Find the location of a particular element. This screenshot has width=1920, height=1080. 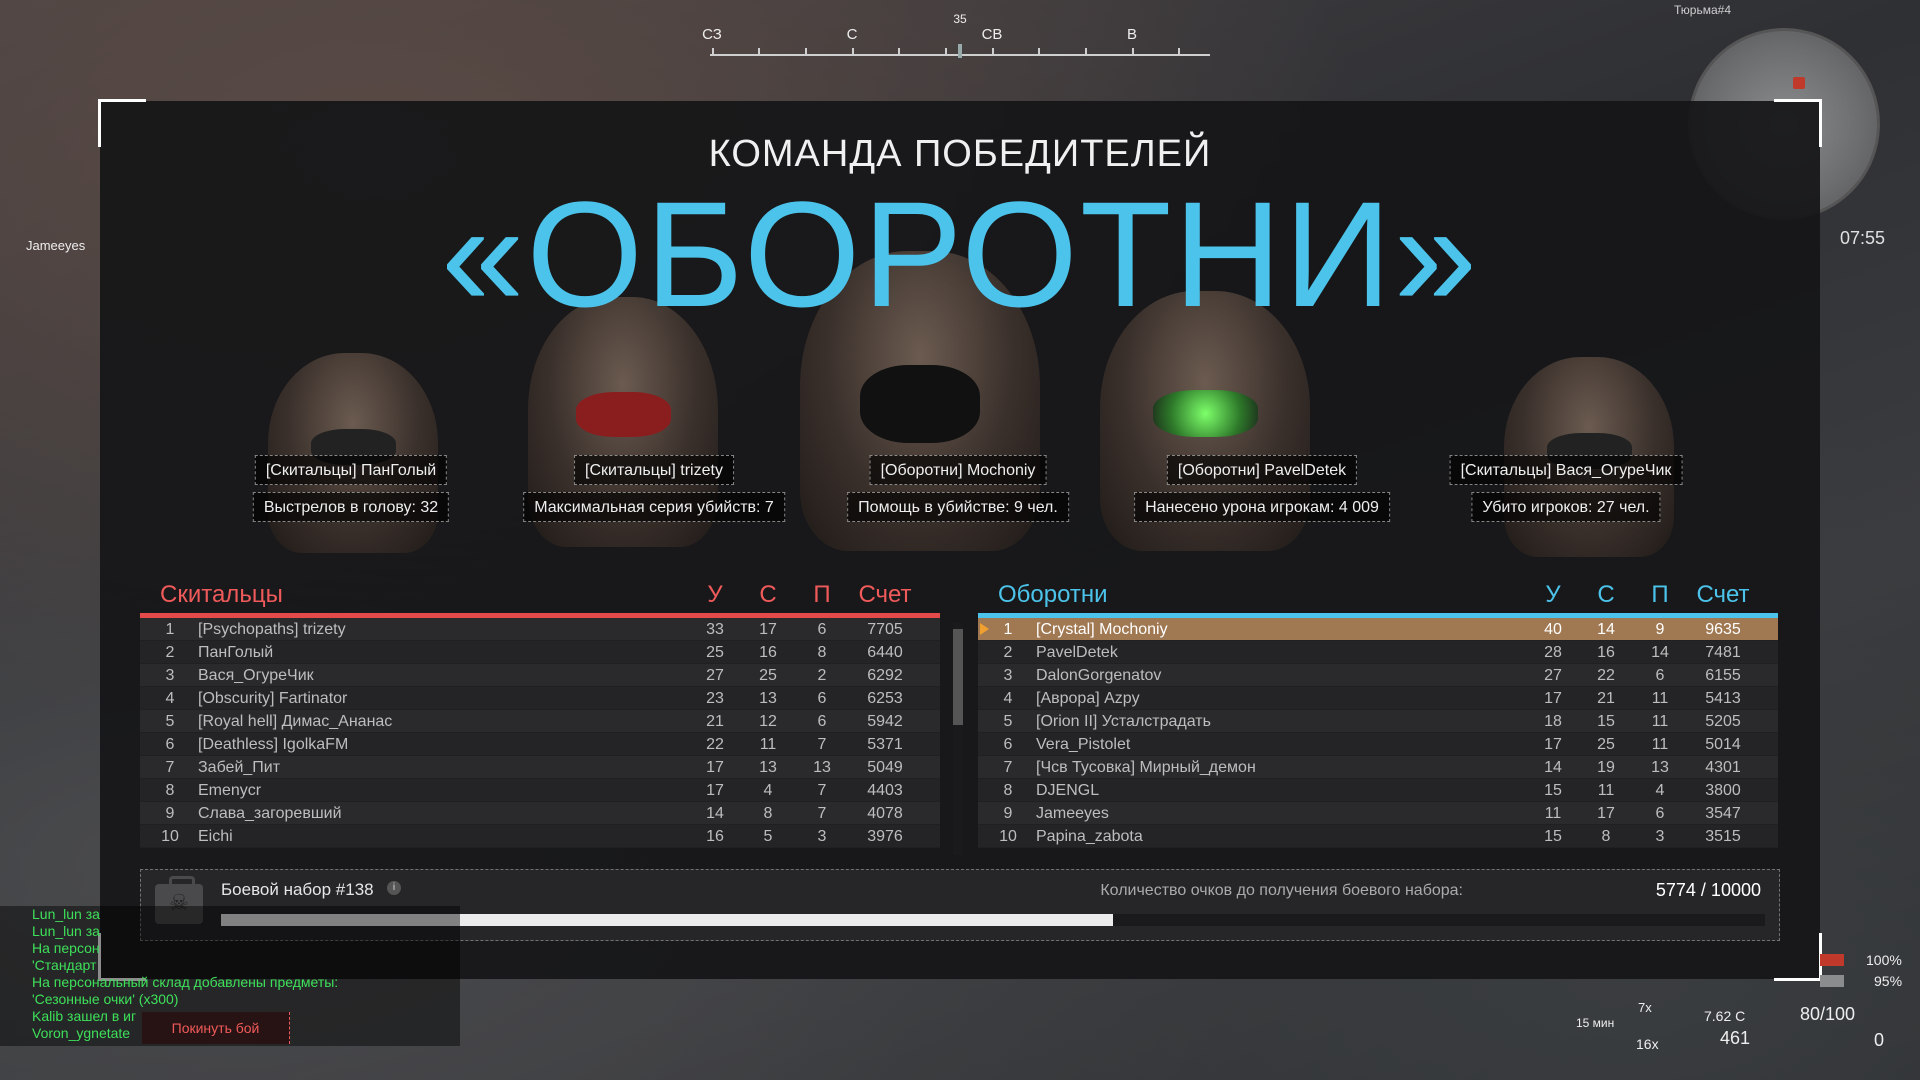

map-name: Тюрьма#4 is located at coordinates (1702, 10).